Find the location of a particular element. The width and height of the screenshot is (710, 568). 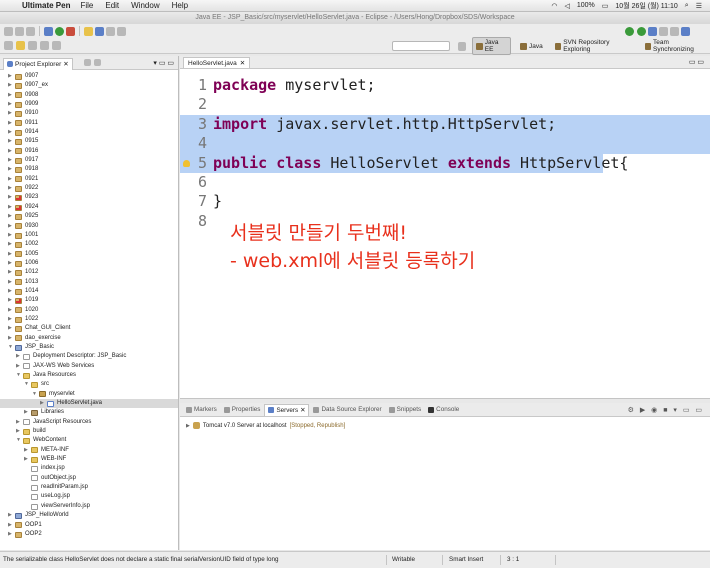

open-perspective-icon is located at coordinates (462, 46).